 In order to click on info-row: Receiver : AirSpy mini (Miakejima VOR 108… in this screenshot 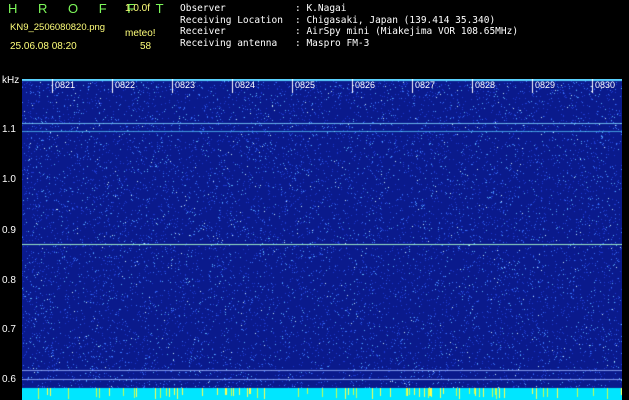, I will do `click(349, 32)`.